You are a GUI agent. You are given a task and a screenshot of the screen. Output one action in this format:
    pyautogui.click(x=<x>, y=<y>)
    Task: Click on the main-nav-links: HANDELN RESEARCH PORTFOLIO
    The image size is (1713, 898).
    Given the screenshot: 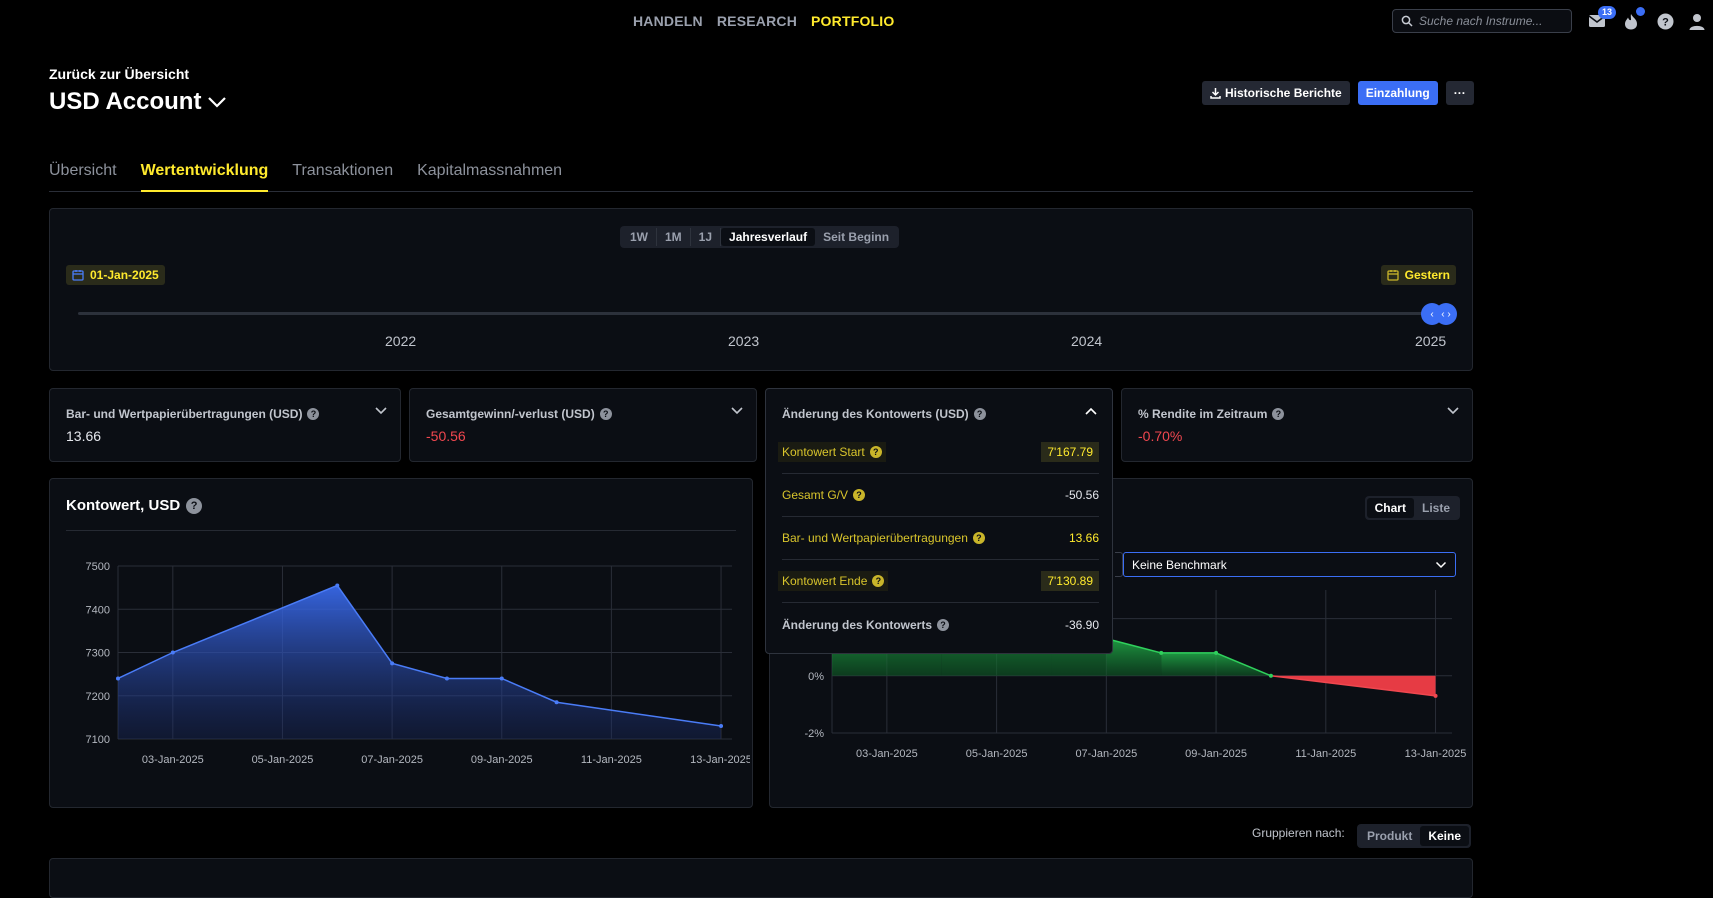 What is the action you would take?
    pyautogui.click(x=763, y=21)
    